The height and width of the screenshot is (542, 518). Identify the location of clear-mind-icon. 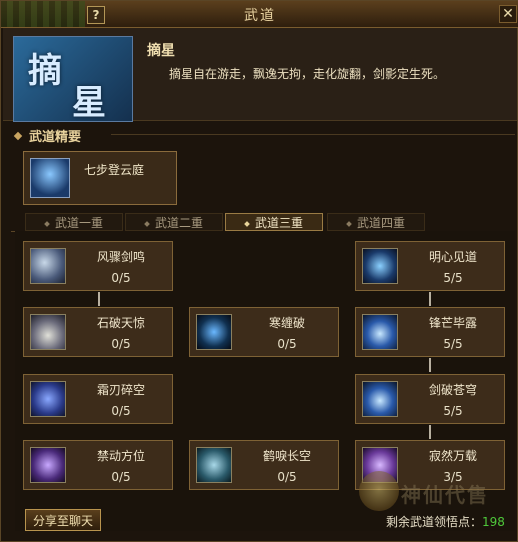
(380, 266).